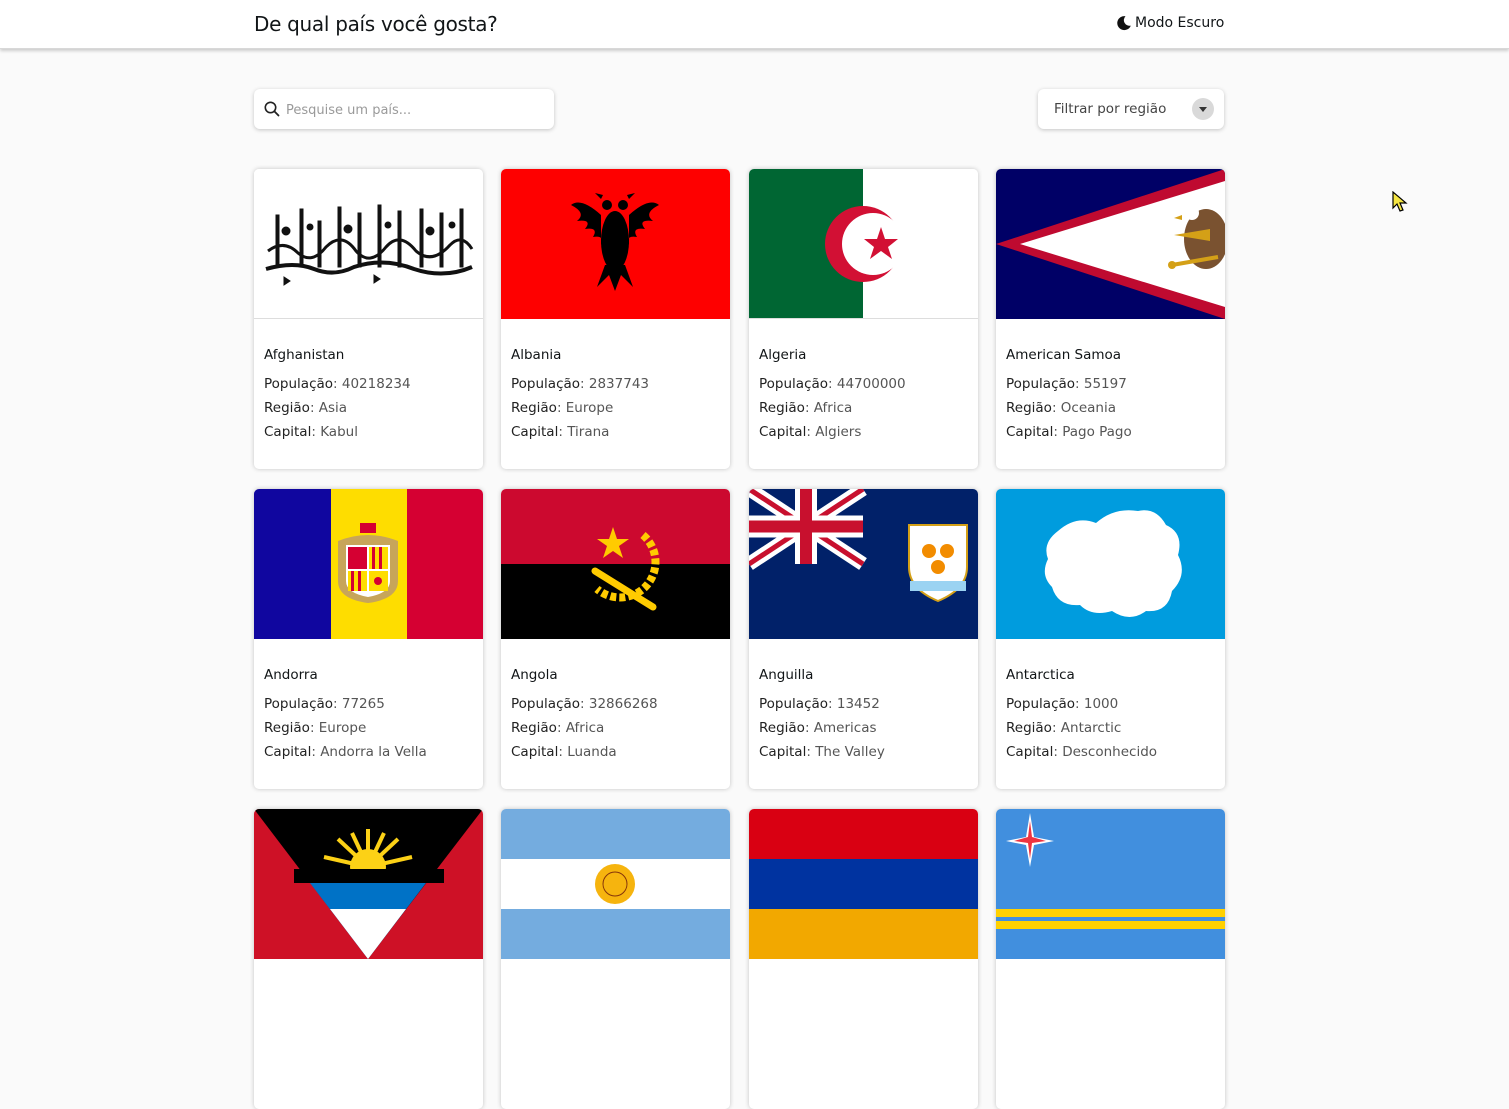 This screenshot has width=1509, height=1109. What do you see at coordinates (783, 355) in the screenshot?
I see `country-name: Algeria` at bounding box center [783, 355].